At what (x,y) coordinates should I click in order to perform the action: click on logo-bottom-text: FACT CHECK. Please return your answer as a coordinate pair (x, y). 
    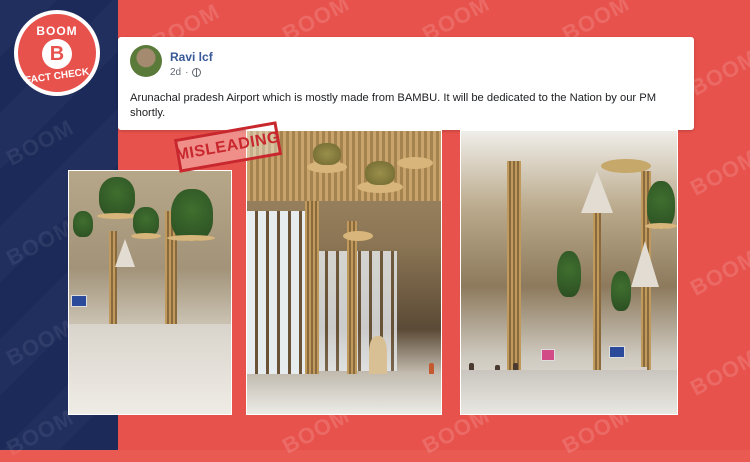
    Looking at the image, I should click on (57, 76).